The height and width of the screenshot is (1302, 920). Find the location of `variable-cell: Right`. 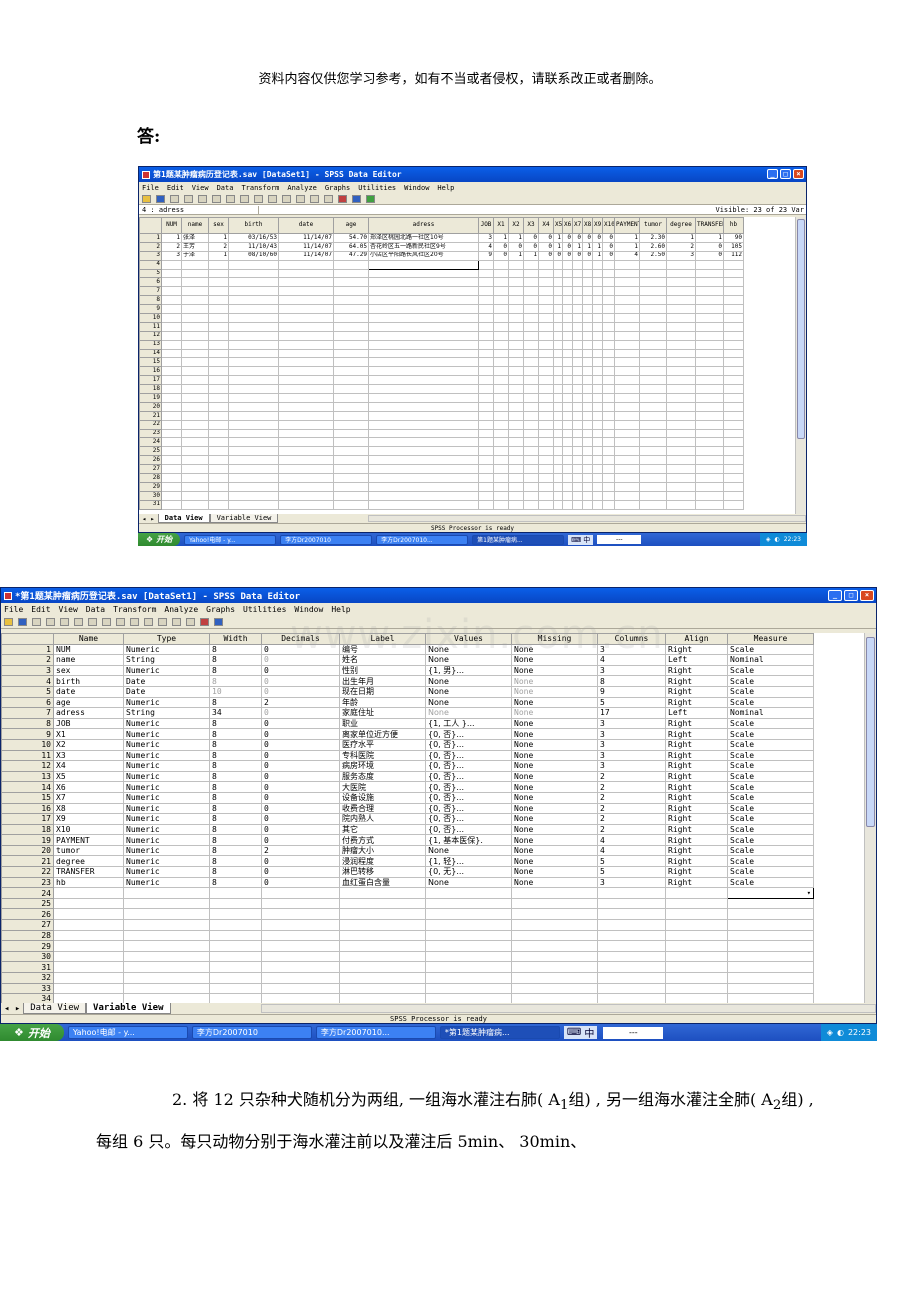

variable-cell: Right is located at coordinates (696, 861).